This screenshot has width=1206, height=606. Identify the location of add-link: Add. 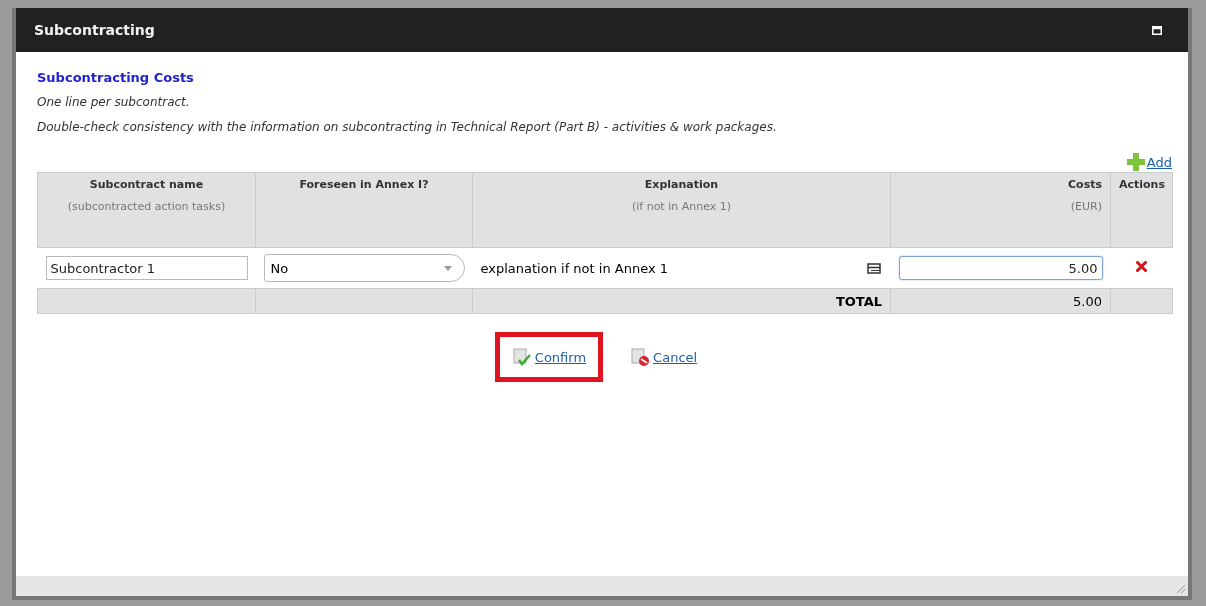
(1159, 162).